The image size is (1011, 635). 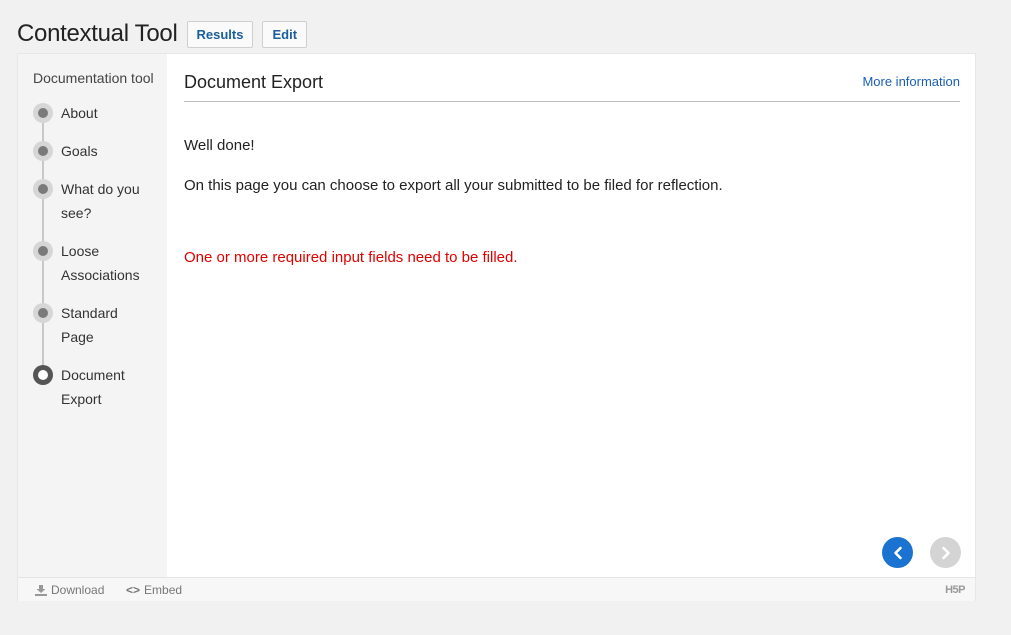 I want to click on code-icon: <>, so click(x=133, y=590).